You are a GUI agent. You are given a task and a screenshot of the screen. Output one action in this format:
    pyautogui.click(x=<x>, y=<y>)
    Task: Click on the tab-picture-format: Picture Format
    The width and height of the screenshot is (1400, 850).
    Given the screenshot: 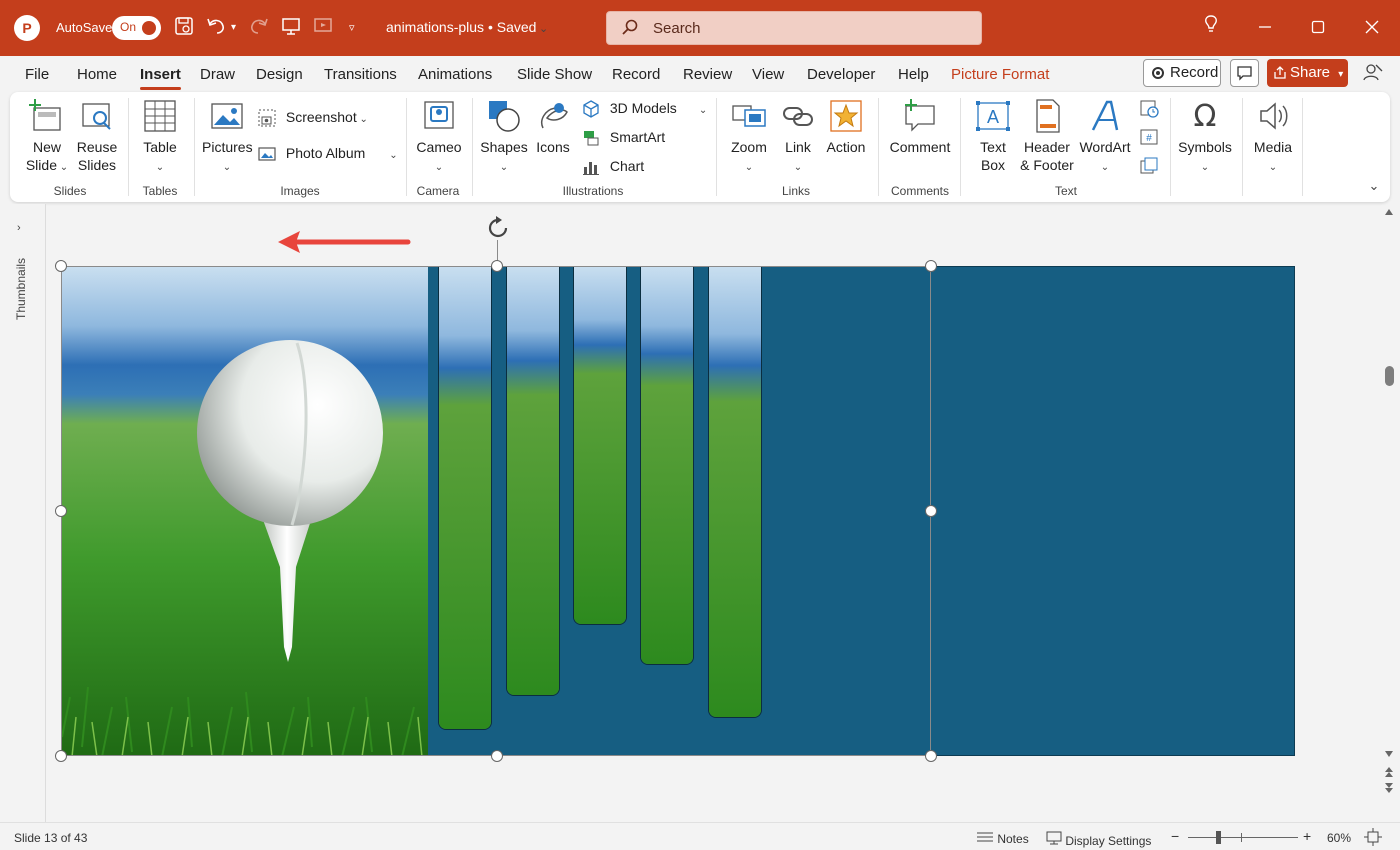 What is the action you would take?
    pyautogui.click(x=1000, y=74)
    